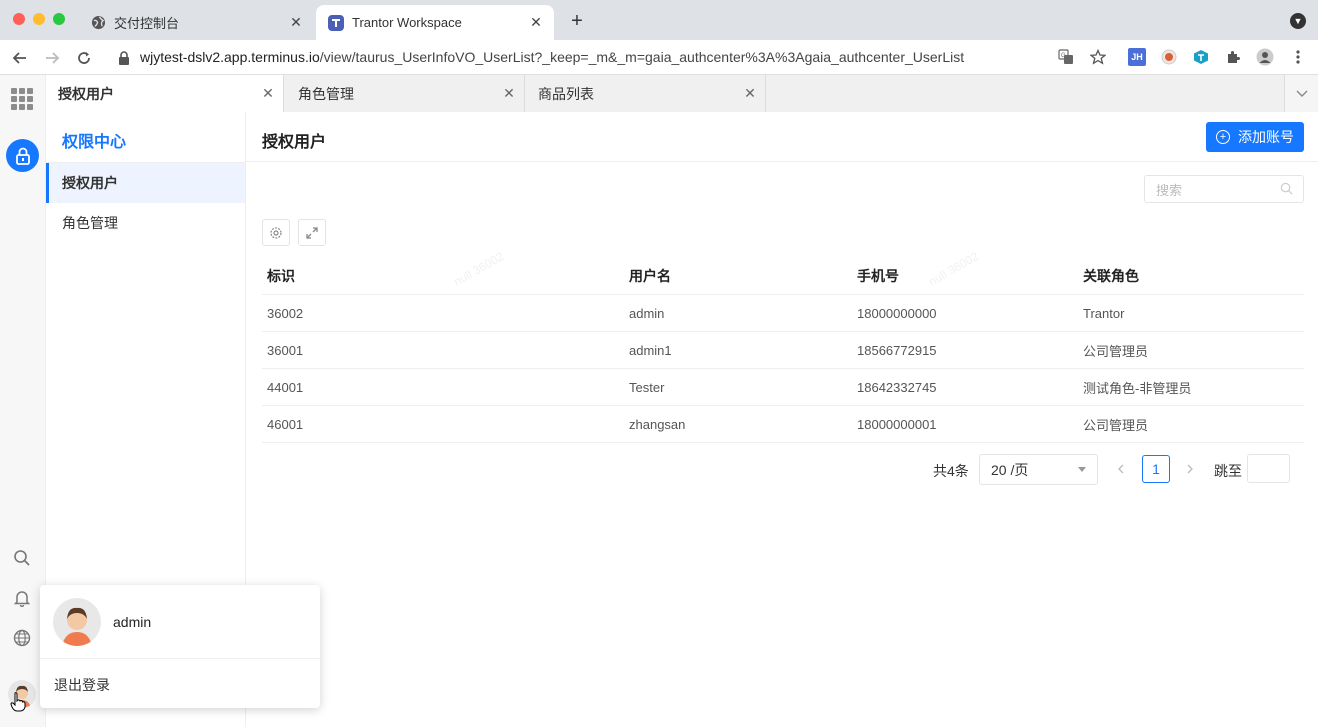  What do you see at coordinates (657, 424) in the screenshot?
I see `table-cell: zhangsan` at bounding box center [657, 424].